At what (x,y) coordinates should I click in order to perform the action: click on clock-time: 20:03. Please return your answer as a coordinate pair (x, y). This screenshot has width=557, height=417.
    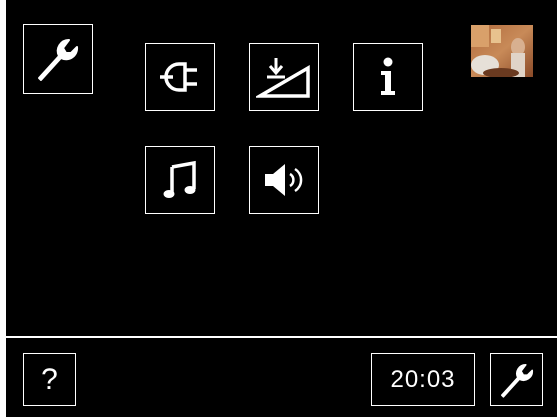
    Looking at the image, I should click on (423, 379).